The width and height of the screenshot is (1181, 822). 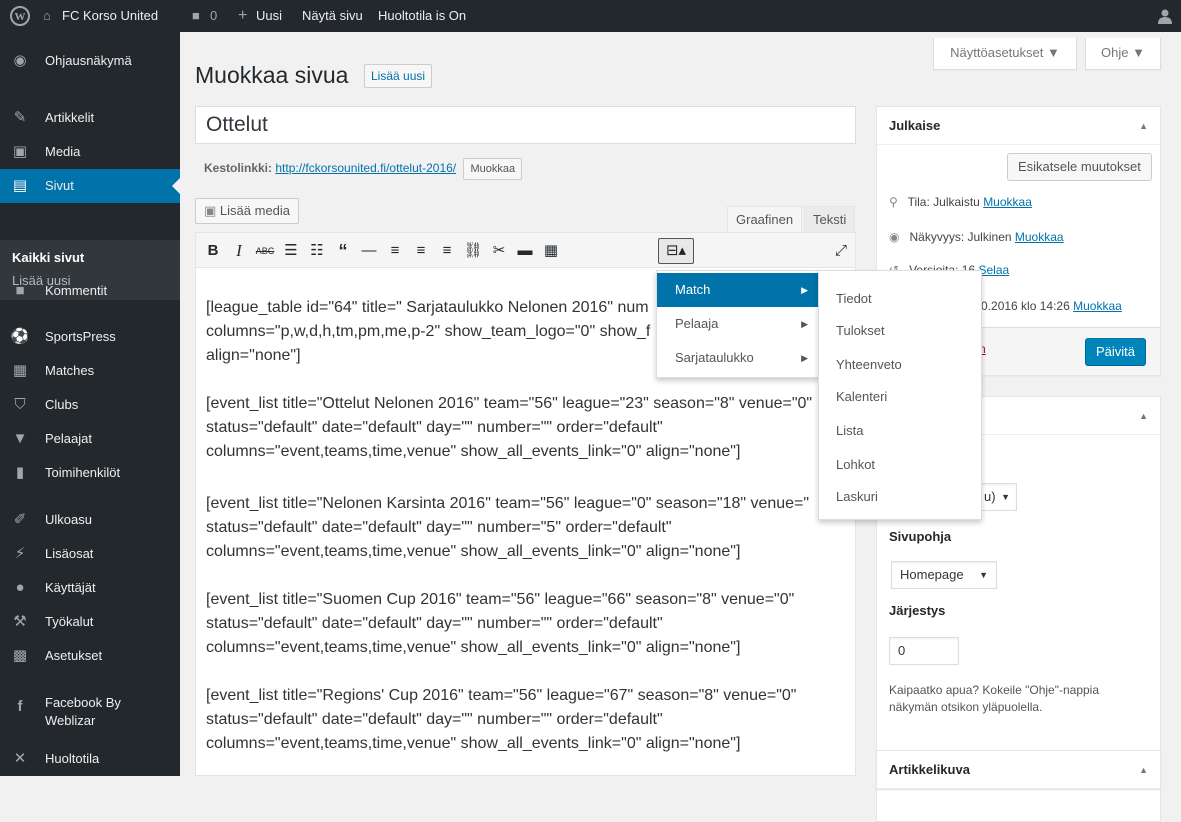 I want to click on settings-icon: ▩, so click(x=20, y=655).